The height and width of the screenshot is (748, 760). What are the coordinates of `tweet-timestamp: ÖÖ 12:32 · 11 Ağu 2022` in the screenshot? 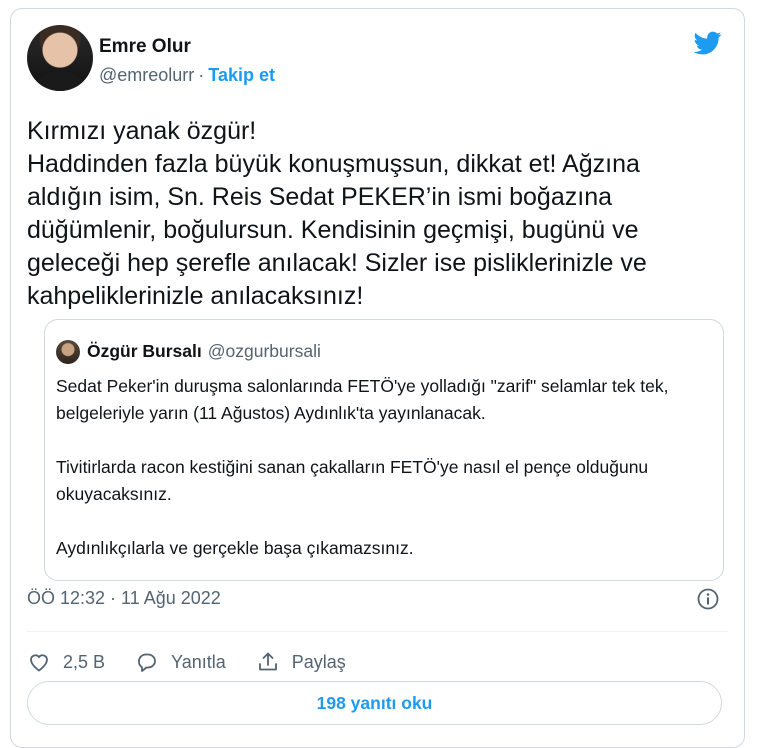 It's located at (124, 598).